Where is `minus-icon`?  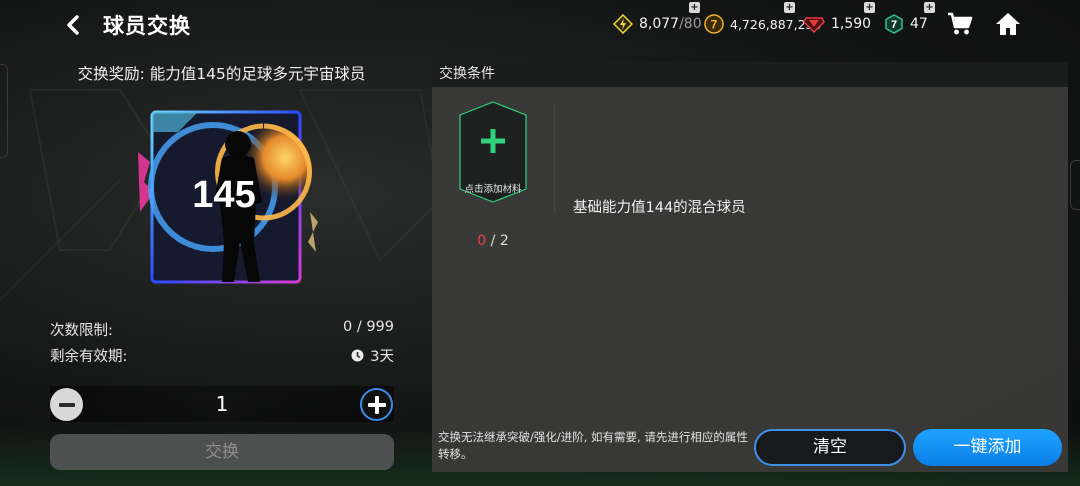
minus-icon is located at coordinates (66, 404).